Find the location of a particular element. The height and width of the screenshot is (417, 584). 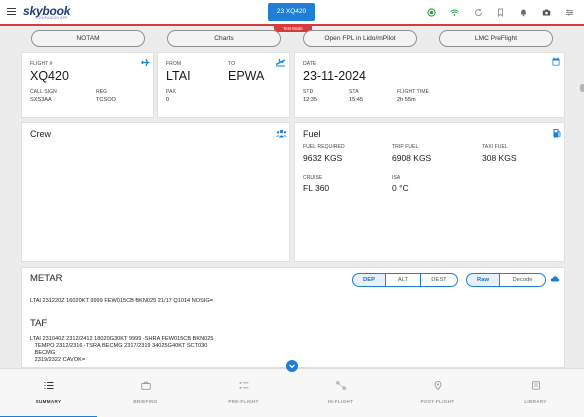

nav-summary: SUMMARY is located at coordinates (48, 393).